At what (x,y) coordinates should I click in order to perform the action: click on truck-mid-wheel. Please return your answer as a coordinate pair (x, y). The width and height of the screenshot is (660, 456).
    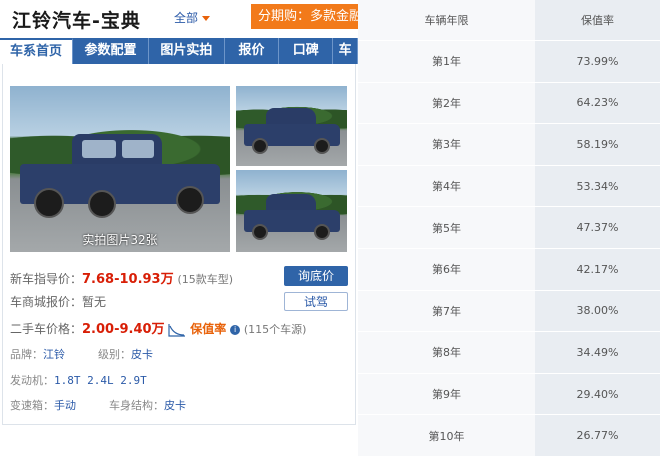
    Looking at the image, I should click on (102, 204).